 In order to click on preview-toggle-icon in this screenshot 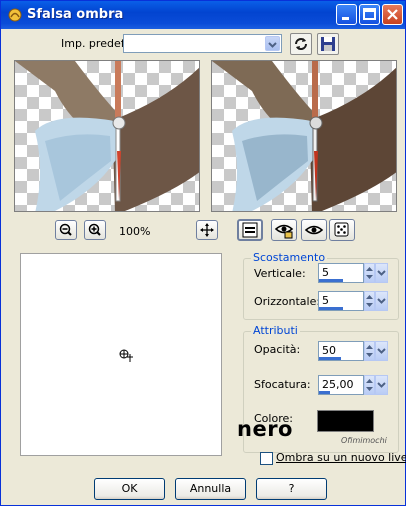, I will do `click(250, 230)`.